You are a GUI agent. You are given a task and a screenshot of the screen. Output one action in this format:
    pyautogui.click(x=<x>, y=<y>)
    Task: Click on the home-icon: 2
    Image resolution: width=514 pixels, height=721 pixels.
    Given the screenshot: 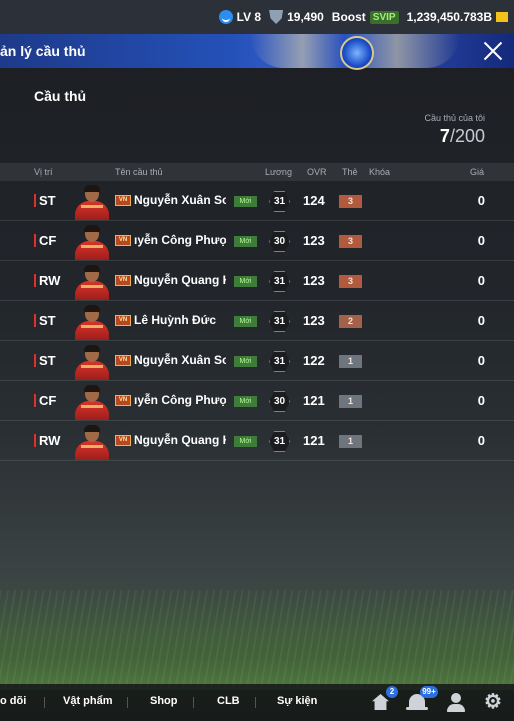 What is the action you would take?
    pyautogui.click(x=383, y=700)
    